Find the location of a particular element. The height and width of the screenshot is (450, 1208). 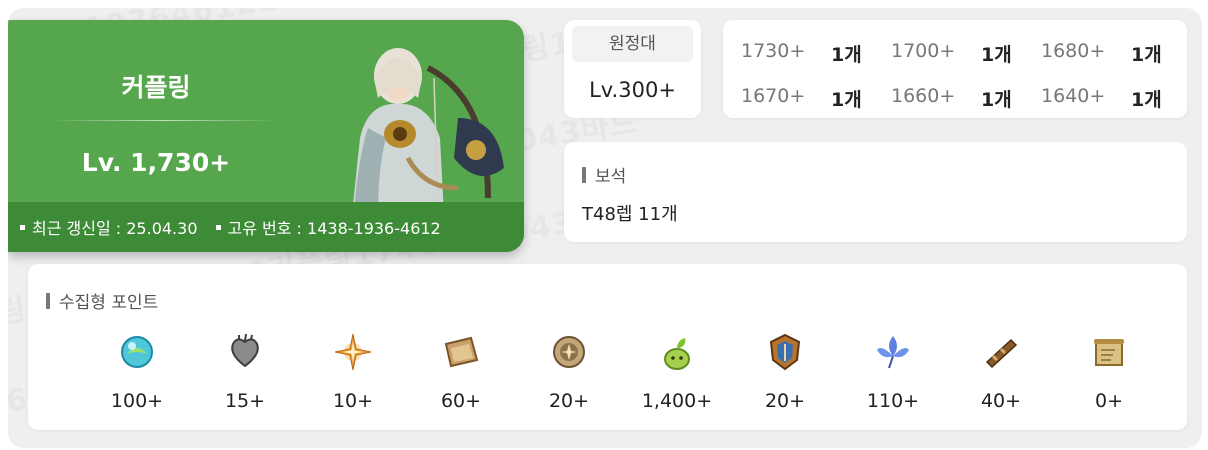

gem-value: T48렙 11개 is located at coordinates (630, 214).